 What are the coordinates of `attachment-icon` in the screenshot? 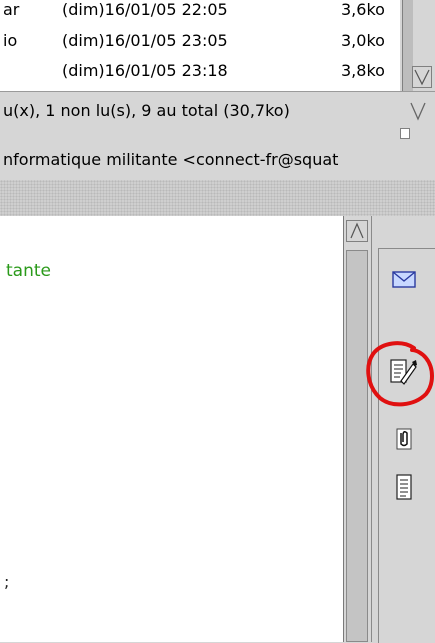 It's located at (407, 440).